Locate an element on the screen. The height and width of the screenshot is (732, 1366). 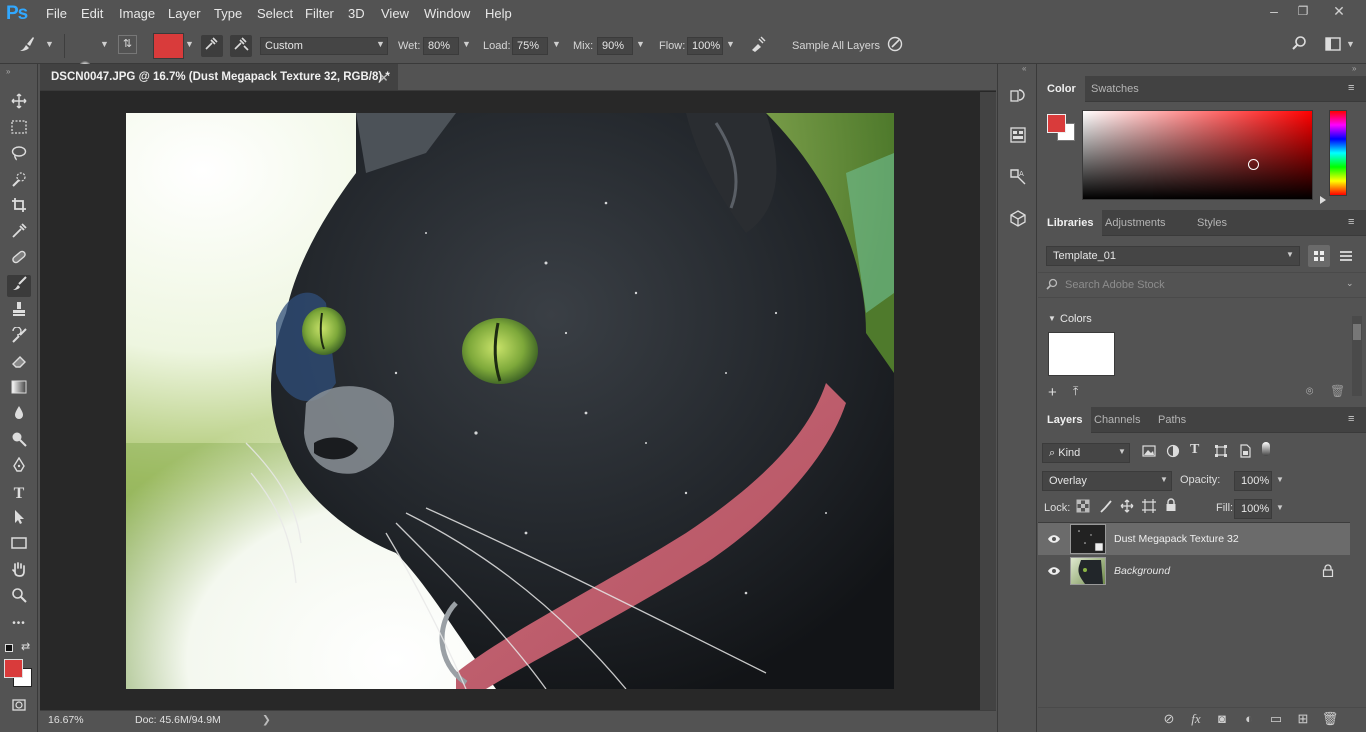
upload-icon: ⤒ is located at coordinates (1075, 391).